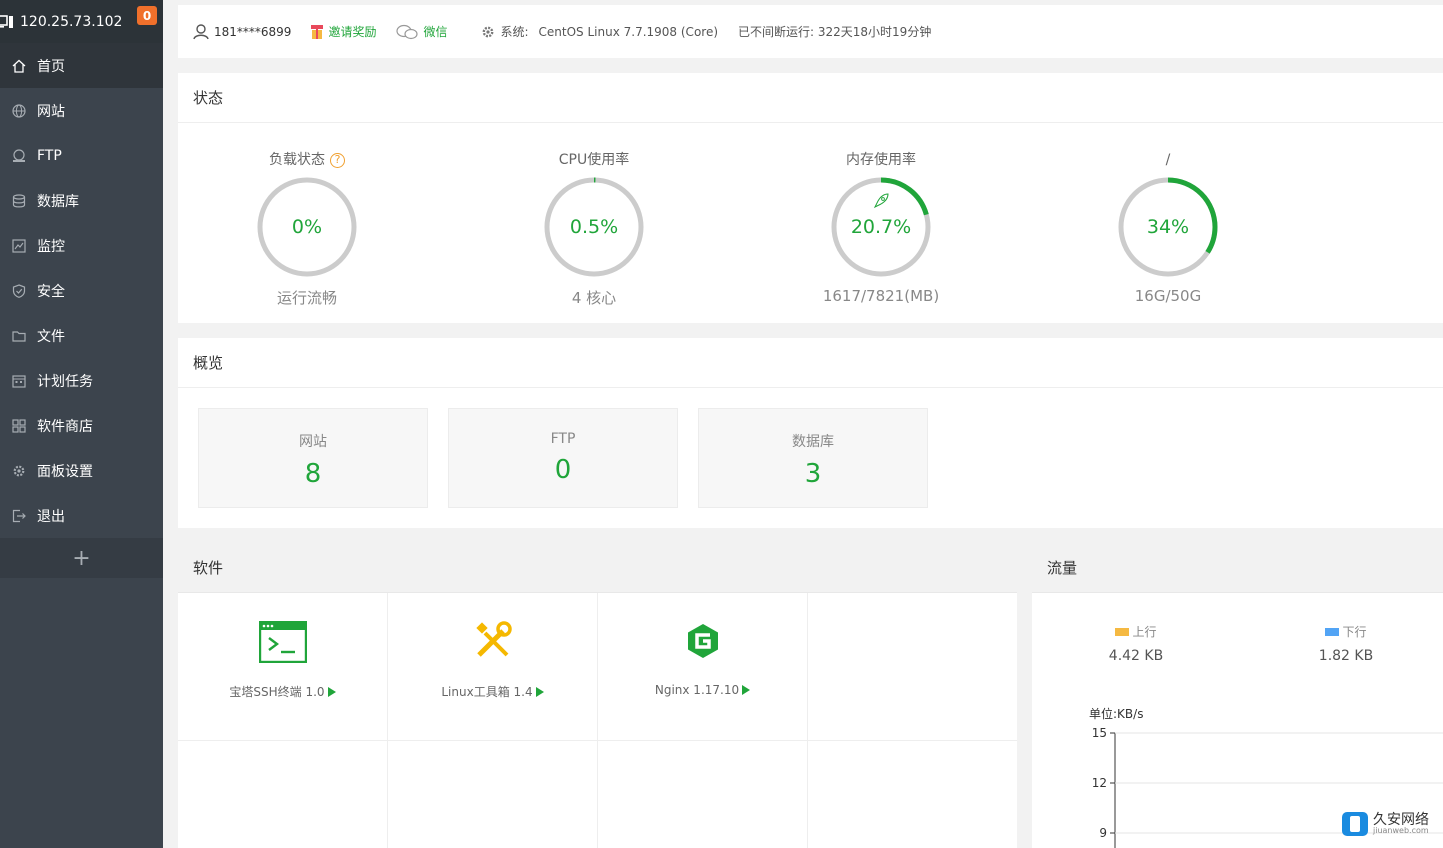  I want to click on overview-box: 数据库 3, so click(813, 458).